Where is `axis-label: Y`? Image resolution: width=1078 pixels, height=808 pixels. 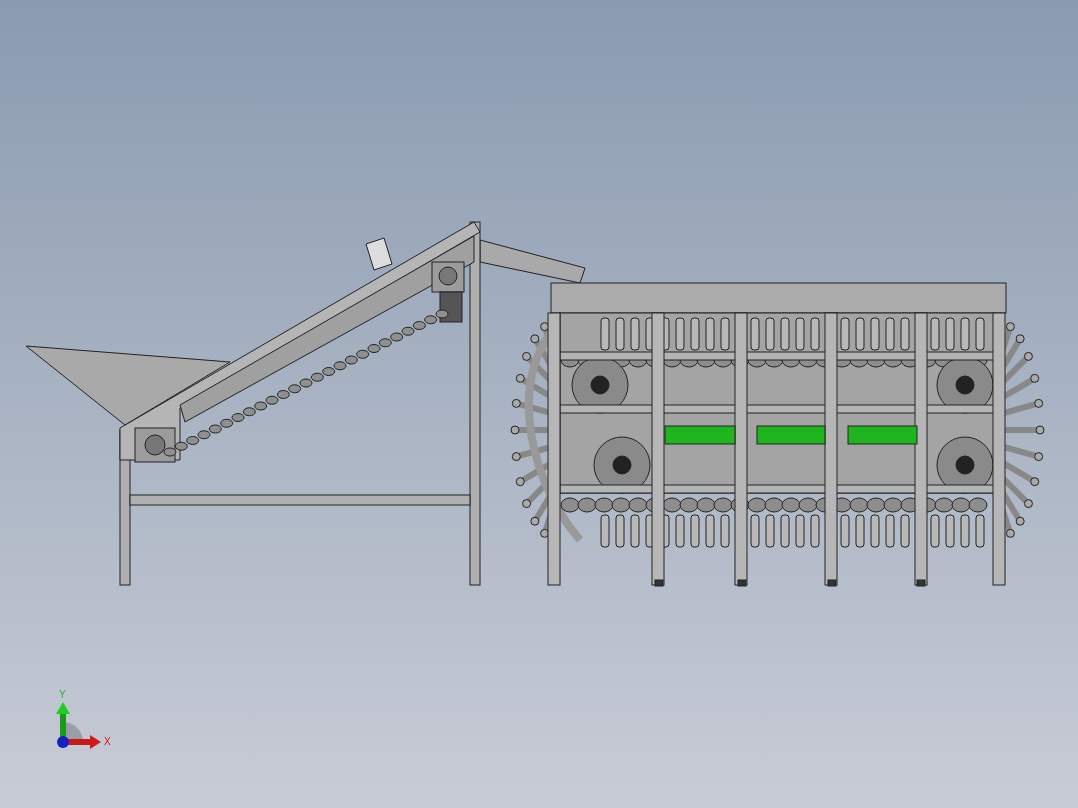
axis-label: Y is located at coordinates (62, 694).